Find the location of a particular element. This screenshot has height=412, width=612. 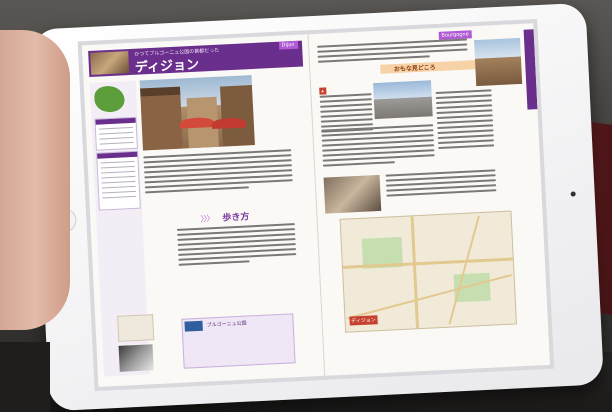

camera-lens-icon is located at coordinates (573, 194).